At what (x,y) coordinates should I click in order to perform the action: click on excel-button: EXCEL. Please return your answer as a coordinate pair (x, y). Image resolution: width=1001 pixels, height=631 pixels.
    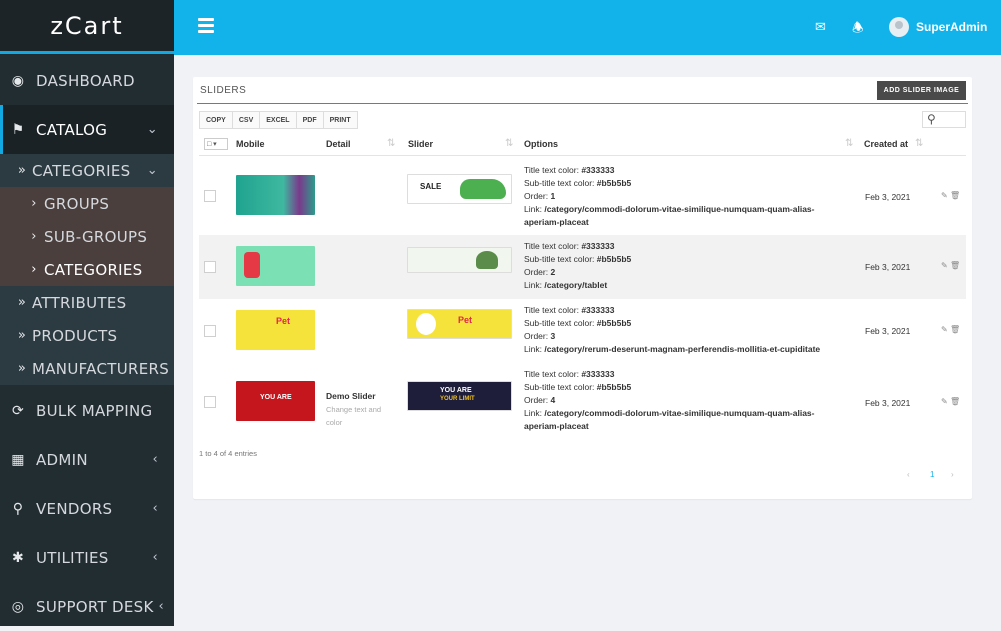
    Looking at the image, I should click on (278, 120).